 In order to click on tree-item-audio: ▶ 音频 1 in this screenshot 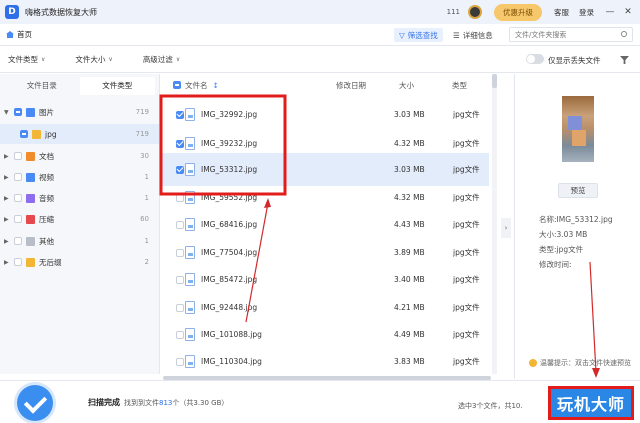, I will do `click(79, 198)`.